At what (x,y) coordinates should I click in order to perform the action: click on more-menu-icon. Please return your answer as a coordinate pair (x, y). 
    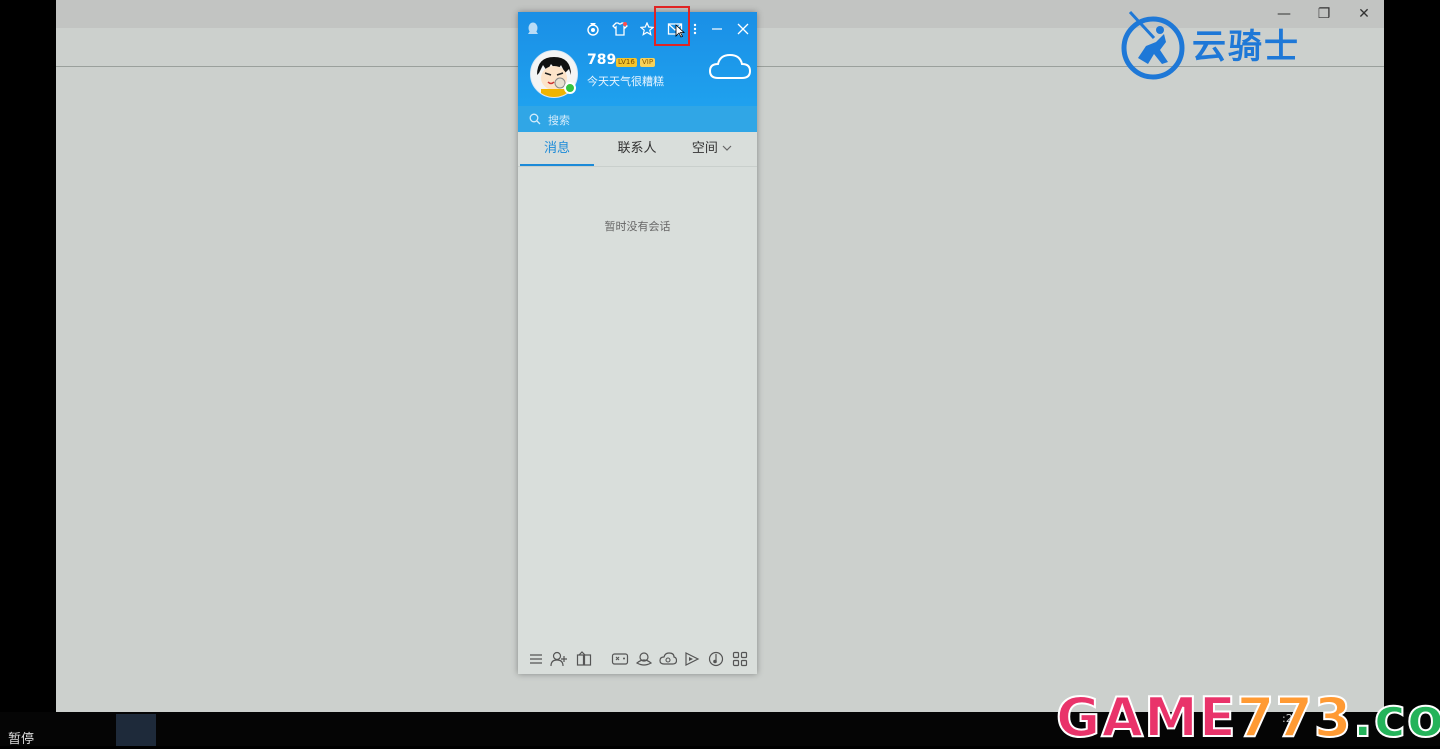
    Looking at the image, I should click on (695, 29).